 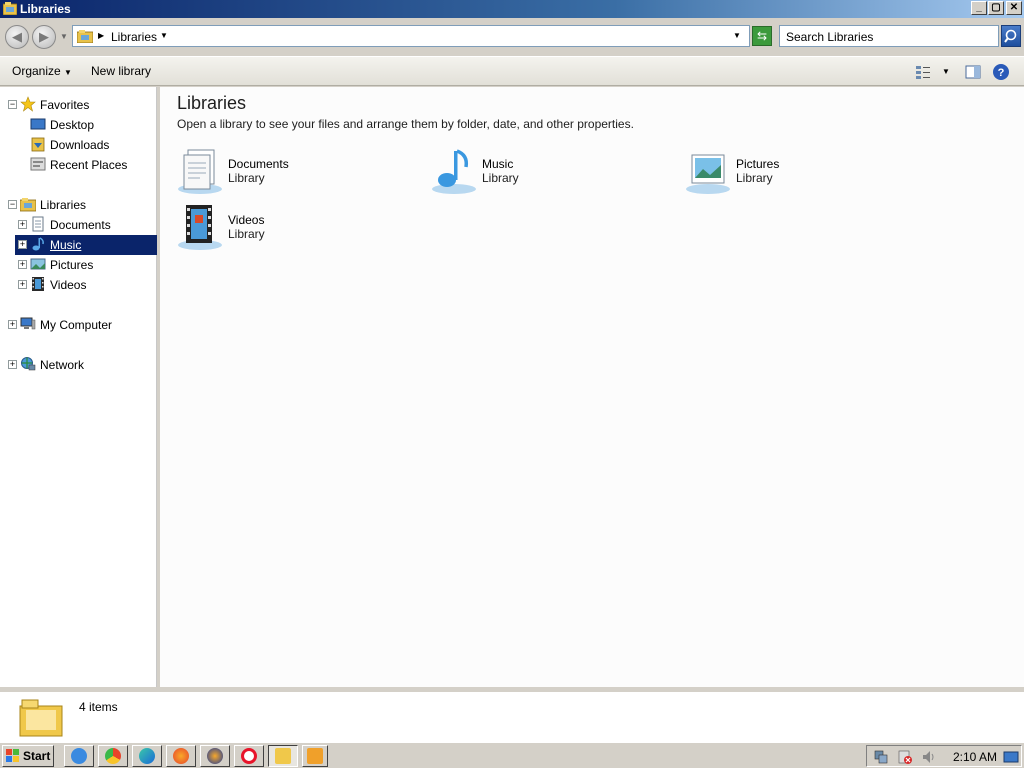 What do you see at coordinates (63, 205) in the screenshot?
I see `nav-libraries: Libraries` at bounding box center [63, 205].